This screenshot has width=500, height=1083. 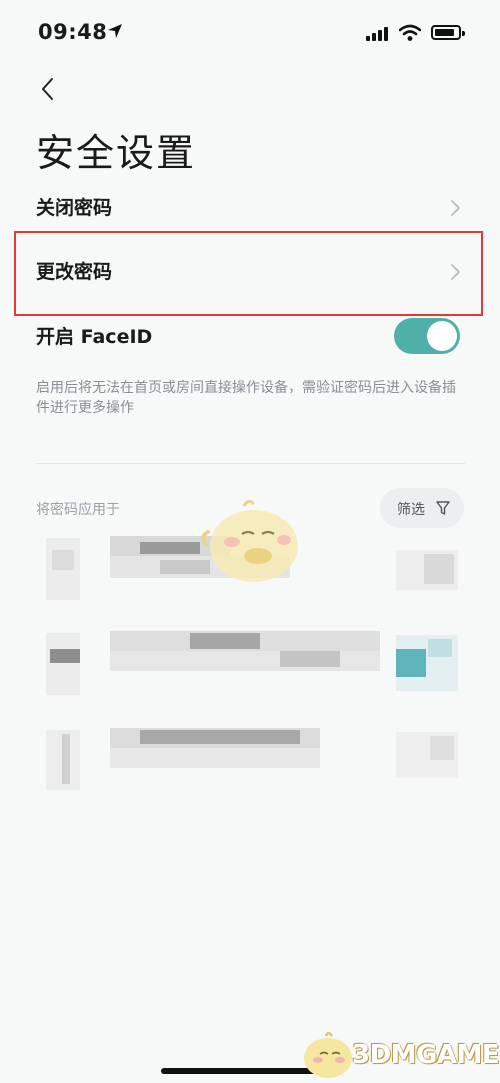 I want to click on cellular-signal-icon, so click(x=378, y=33).